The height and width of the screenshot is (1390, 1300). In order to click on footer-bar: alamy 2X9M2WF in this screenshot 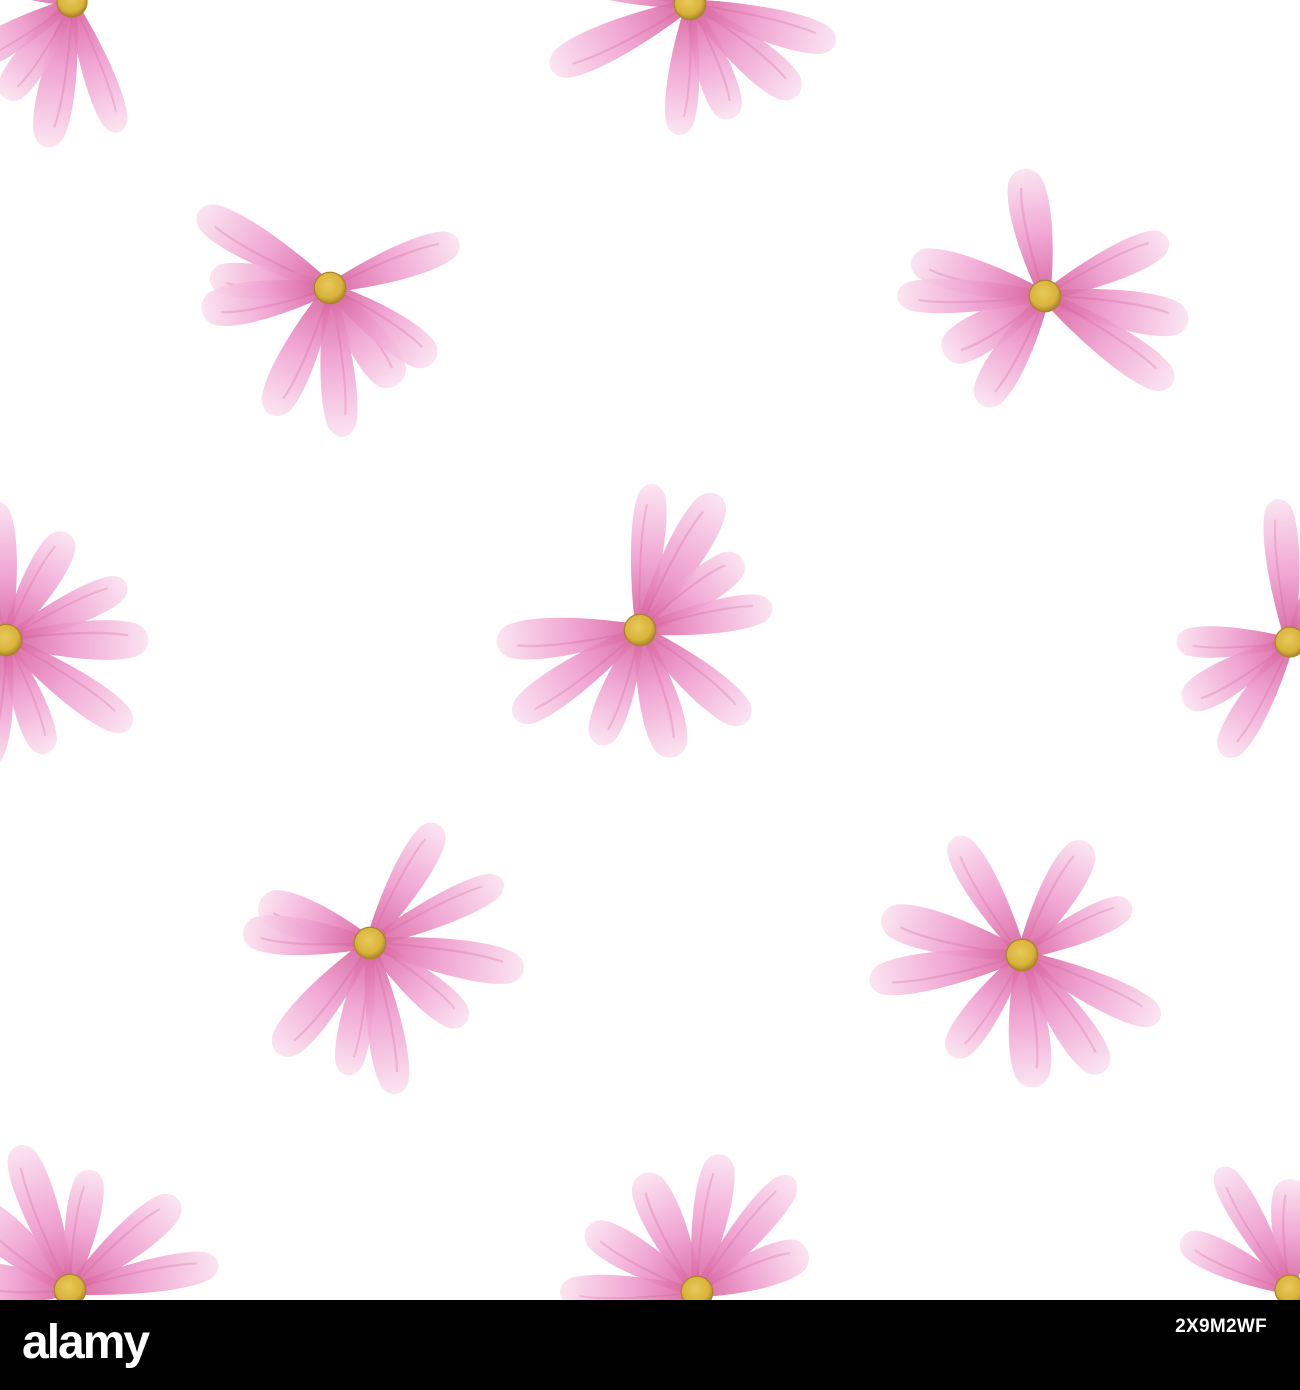, I will do `click(650, 1345)`.